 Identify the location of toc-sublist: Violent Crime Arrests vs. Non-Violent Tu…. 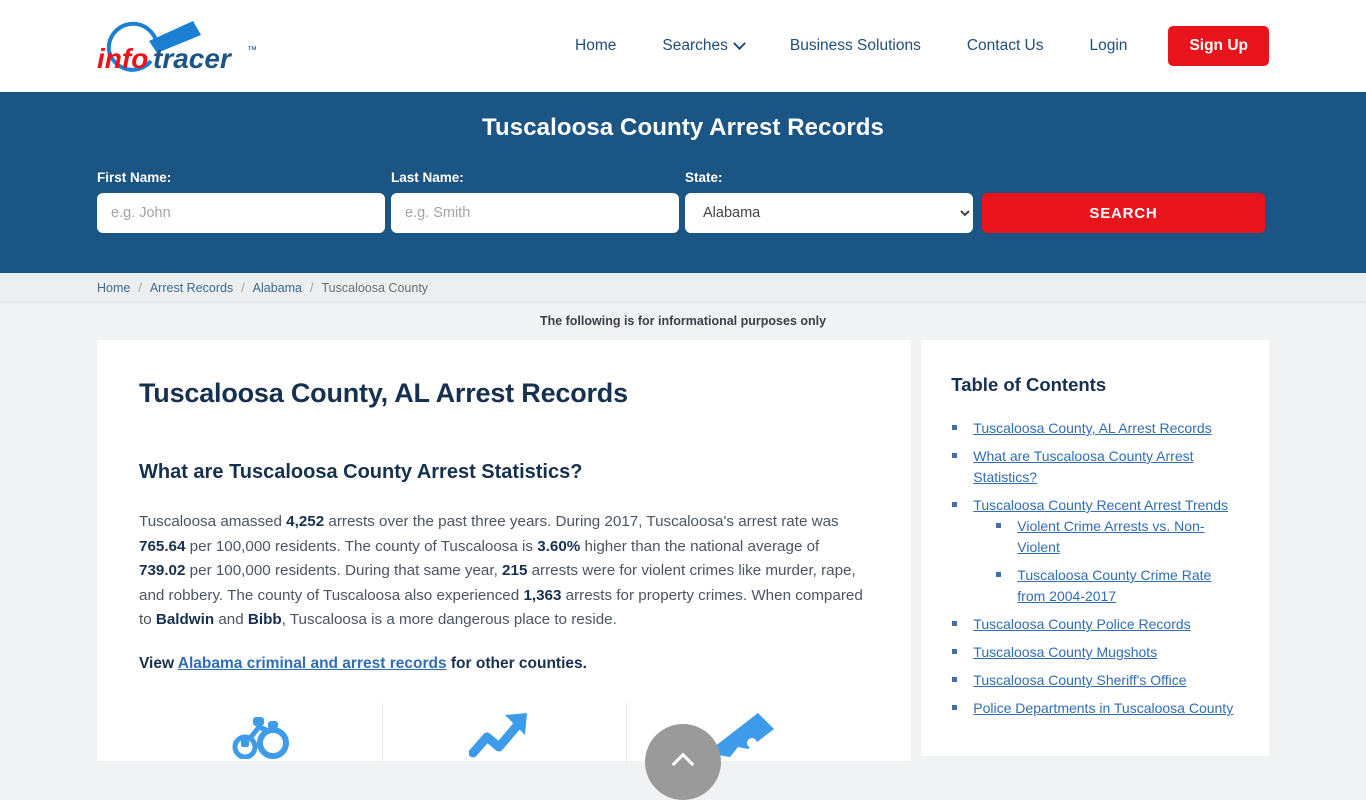
(1106, 561).